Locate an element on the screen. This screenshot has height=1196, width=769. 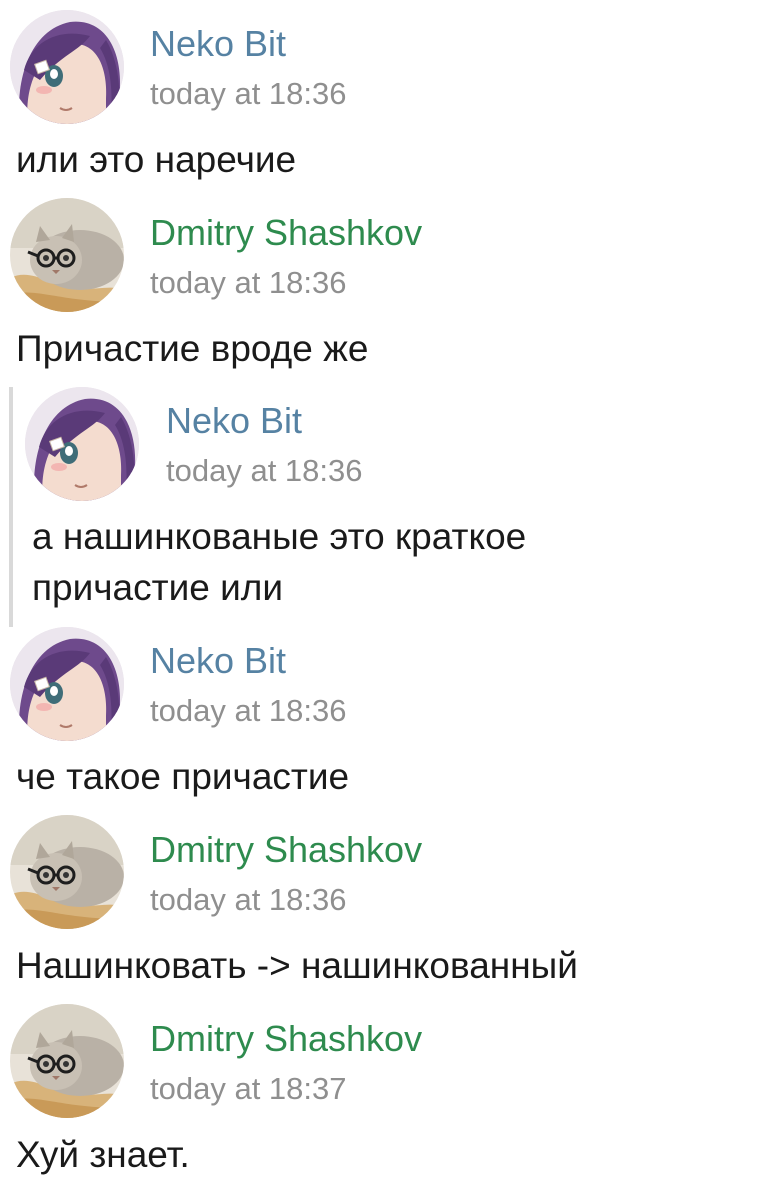
message-text: че такое причастие is located at coordinates (183, 776).